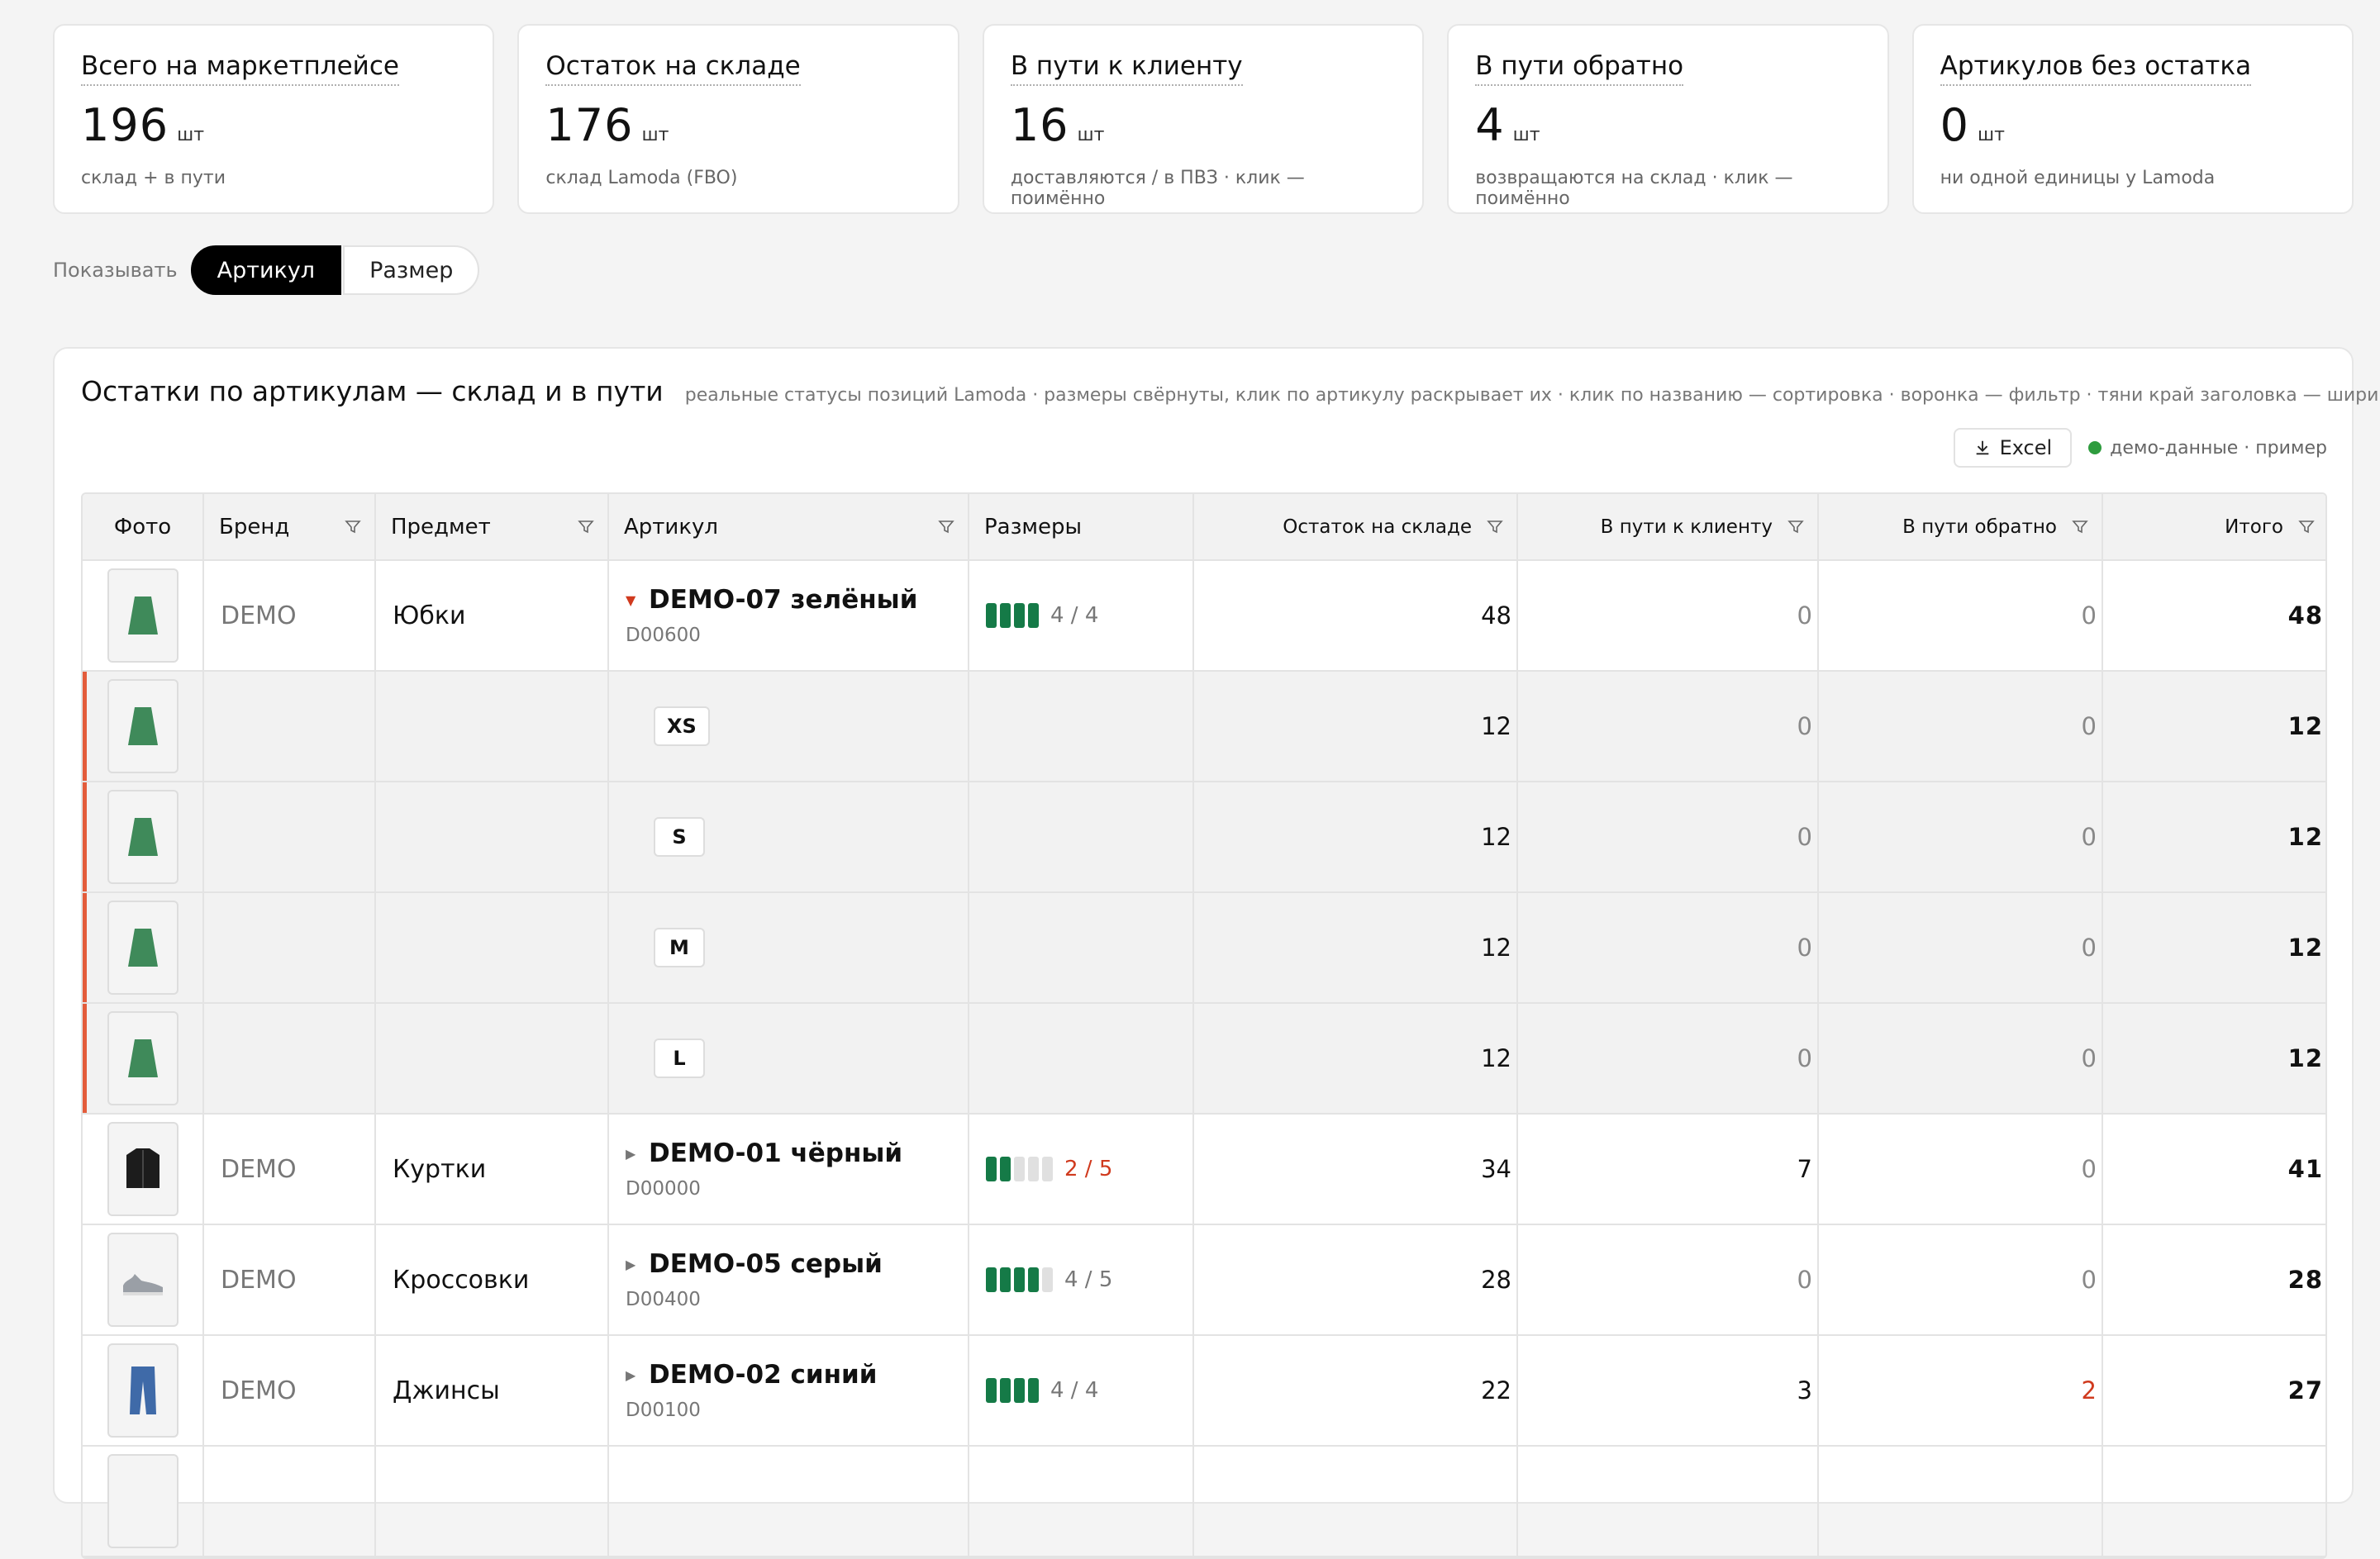 Image resolution: width=2380 pixels, height=1559 pixels. I want to click on column-header-label: В пути обратно, so click(1979, 527).